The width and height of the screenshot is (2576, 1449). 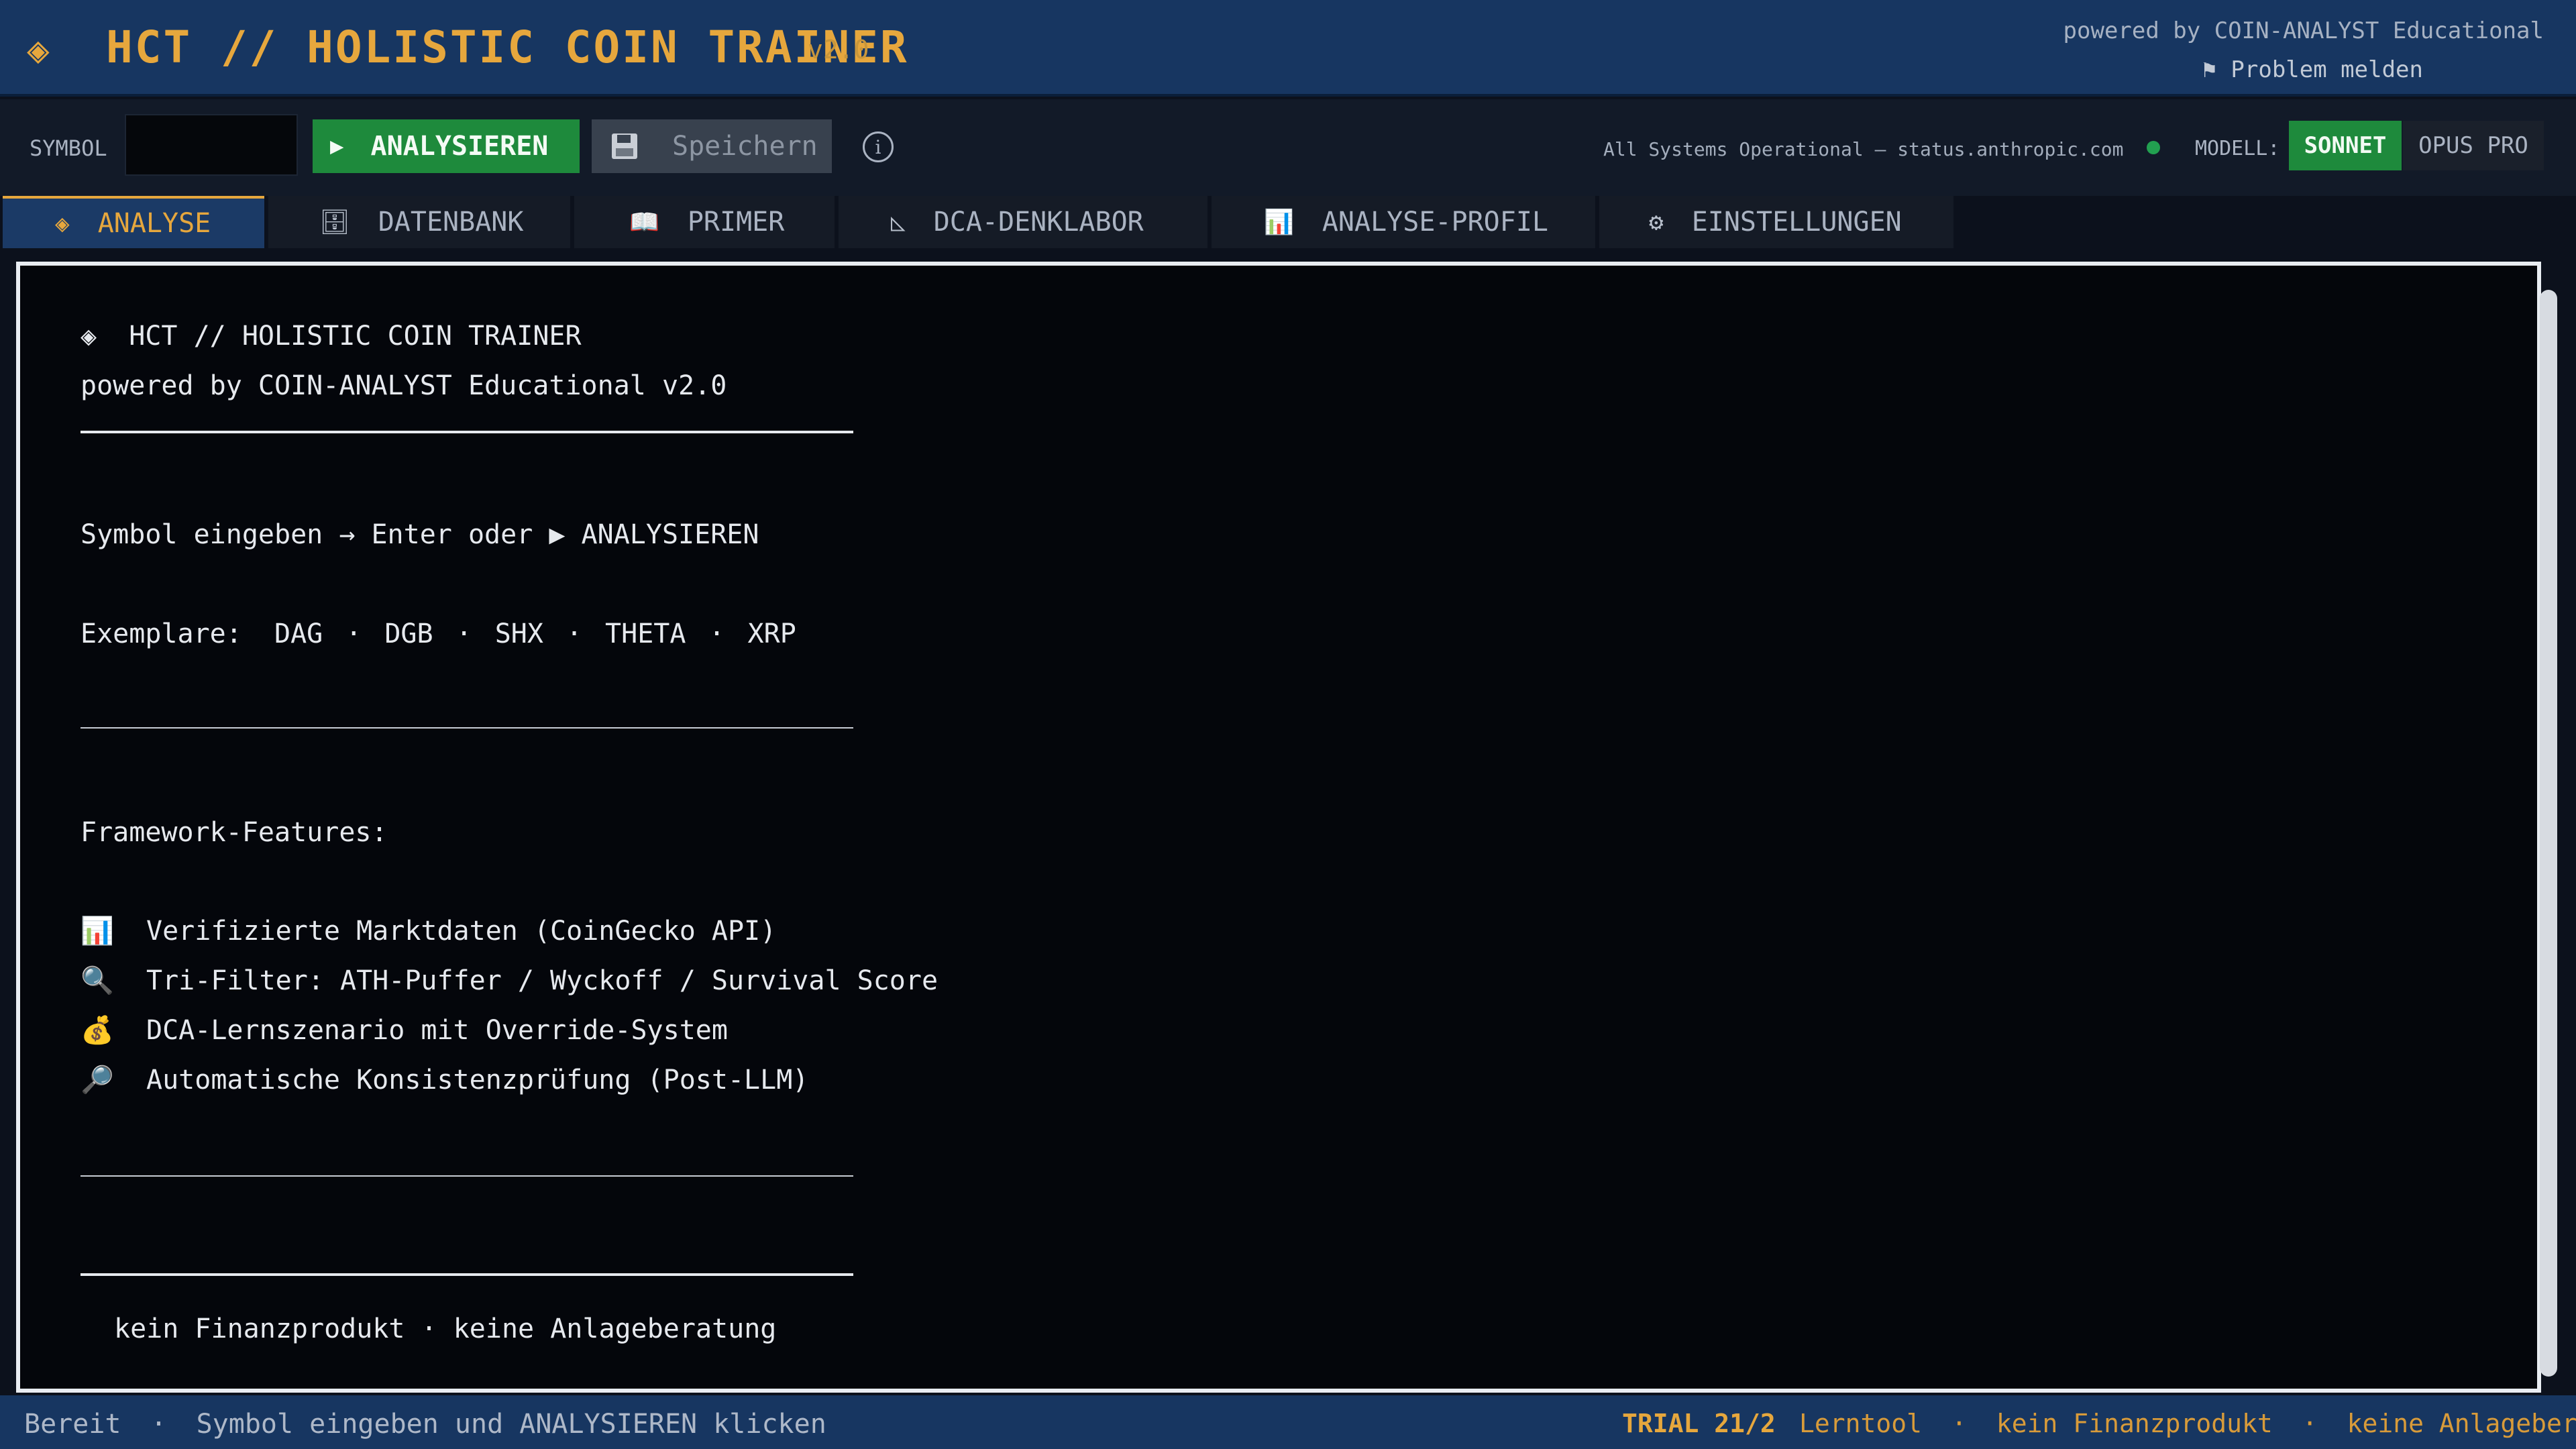 I want to click on status-ready: Bereit, so click(x=72, y=1424).